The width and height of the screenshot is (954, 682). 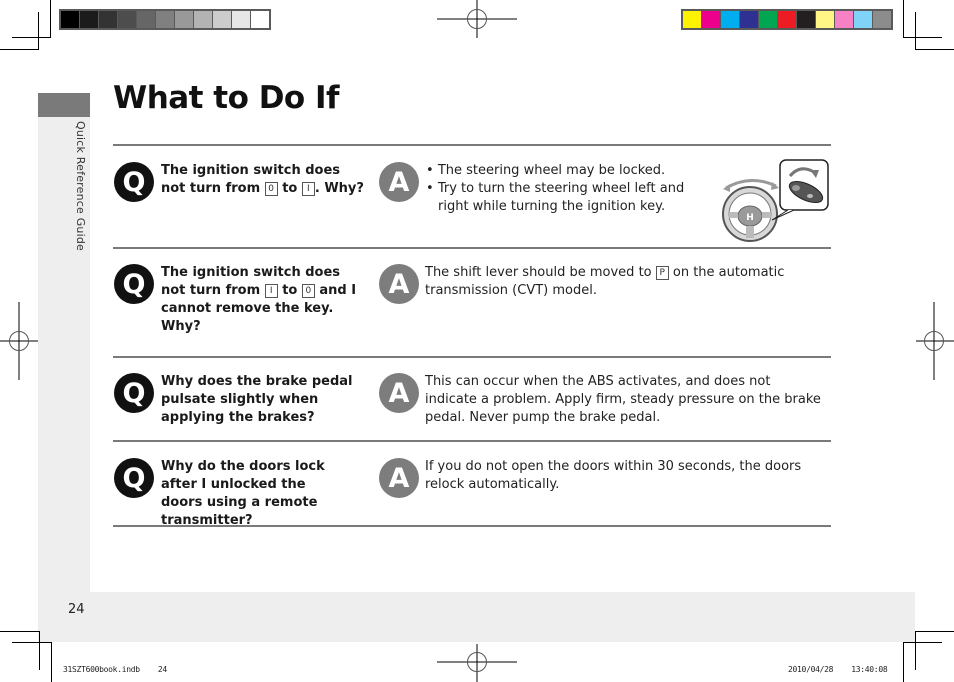 I want to click on question-text-part: . Why?, so click(x=339, y=188).